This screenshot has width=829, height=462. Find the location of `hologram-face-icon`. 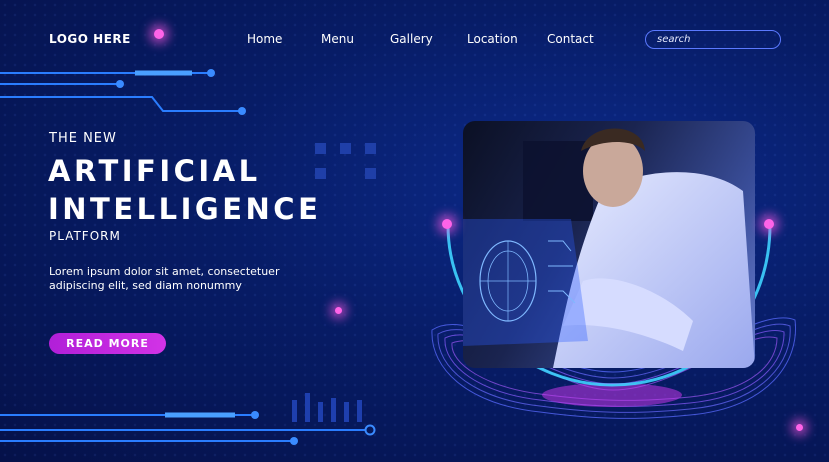

hologram-face-icon is located at coordinates (525, 282).